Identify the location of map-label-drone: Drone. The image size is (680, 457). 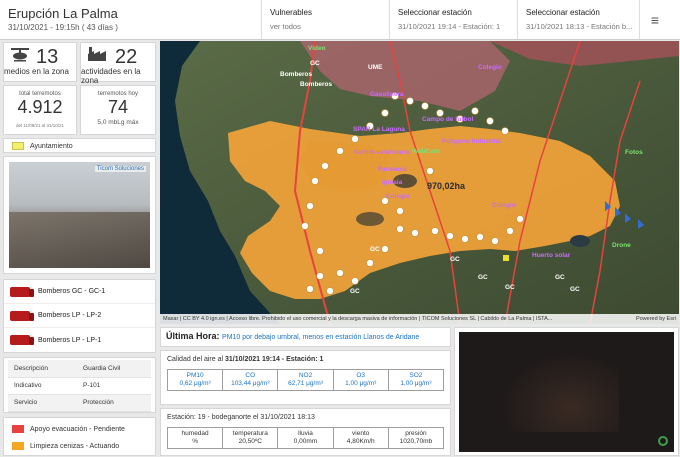
(621, 245).